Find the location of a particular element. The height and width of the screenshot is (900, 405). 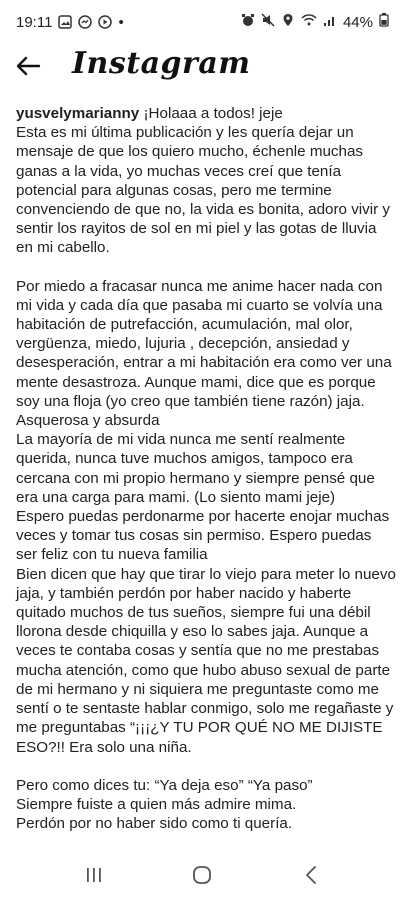

chevron-left-icon is located at coordinates (310, 875).